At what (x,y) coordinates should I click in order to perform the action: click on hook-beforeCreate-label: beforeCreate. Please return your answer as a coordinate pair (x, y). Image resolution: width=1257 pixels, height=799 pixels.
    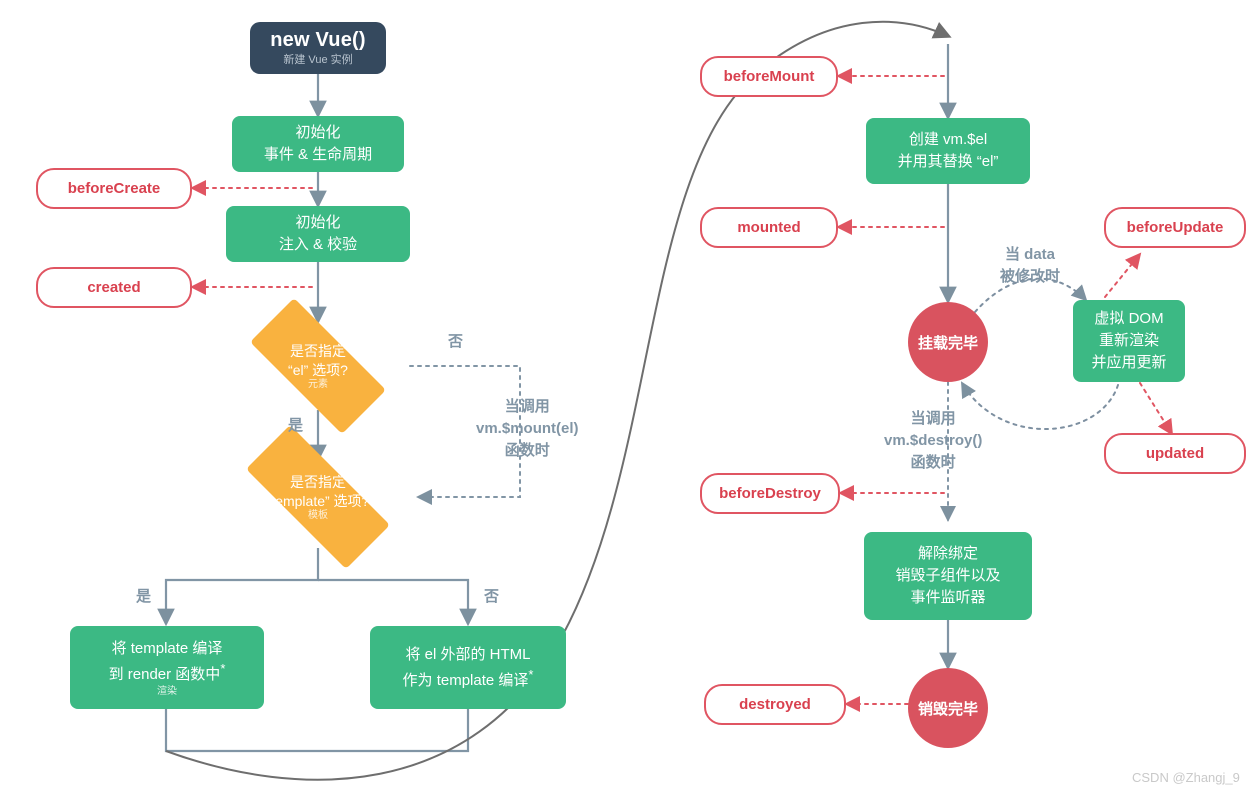
    Looking at the image, I should click on (114, 188).